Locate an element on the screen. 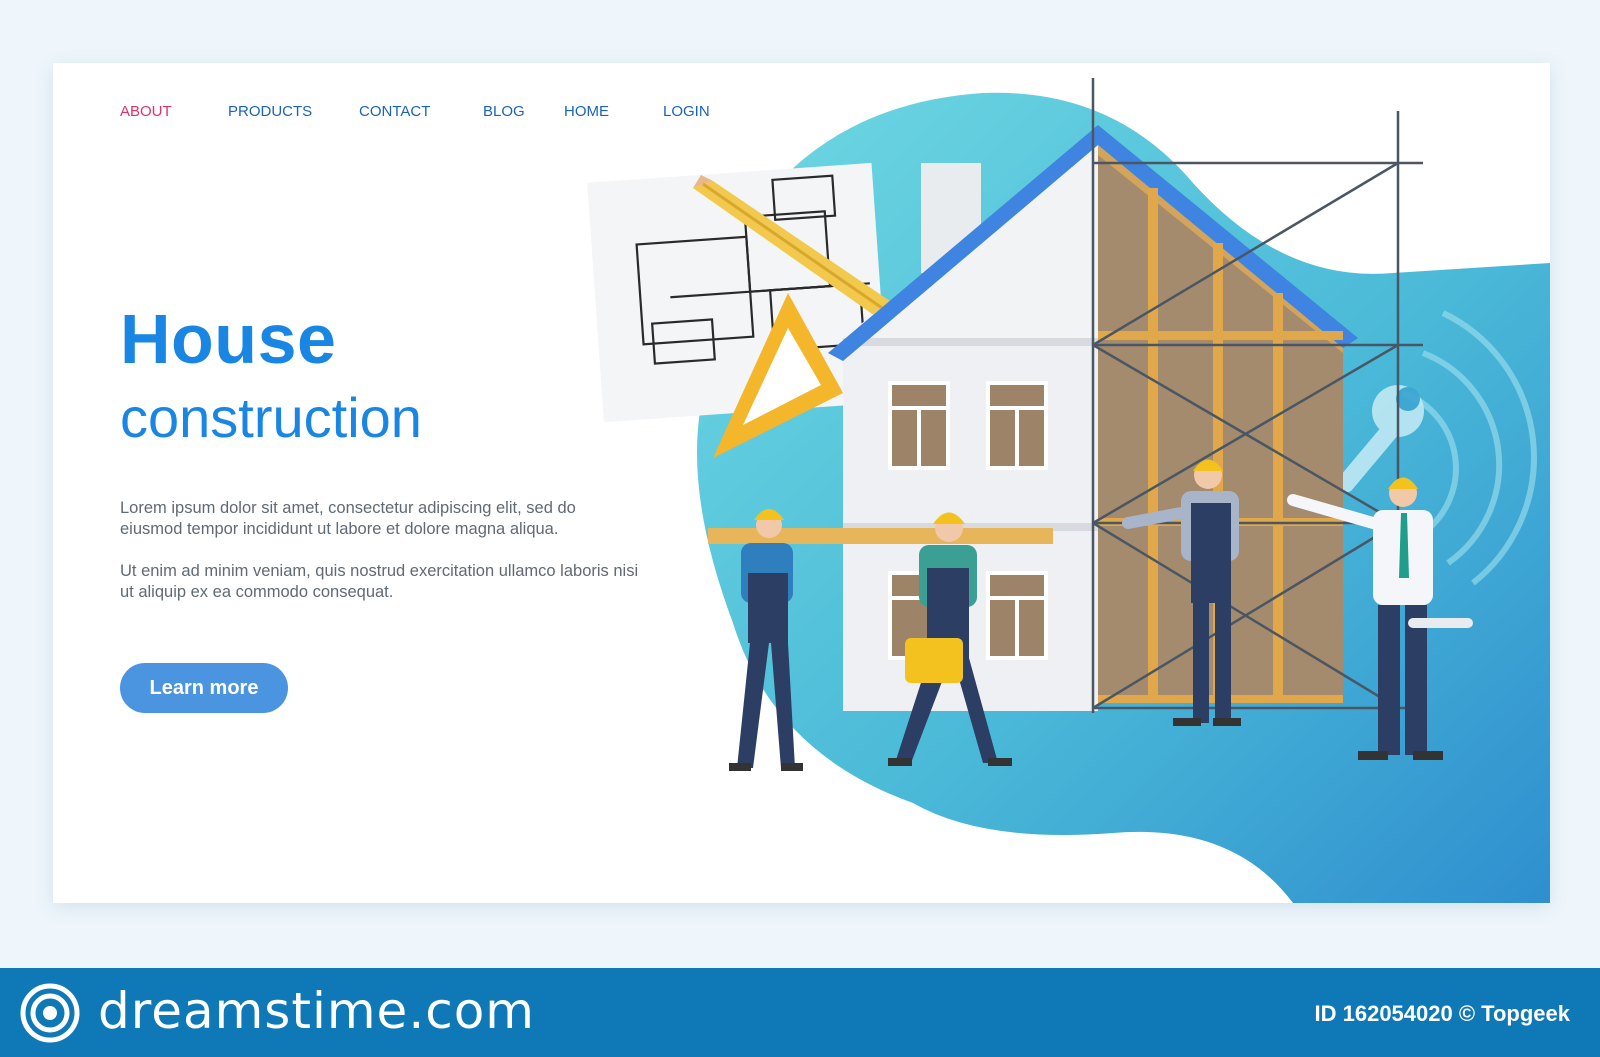 The height and width of the screenshot is (1057, 1600). nav-login: LOGIN is located at coordinates (686, 111).